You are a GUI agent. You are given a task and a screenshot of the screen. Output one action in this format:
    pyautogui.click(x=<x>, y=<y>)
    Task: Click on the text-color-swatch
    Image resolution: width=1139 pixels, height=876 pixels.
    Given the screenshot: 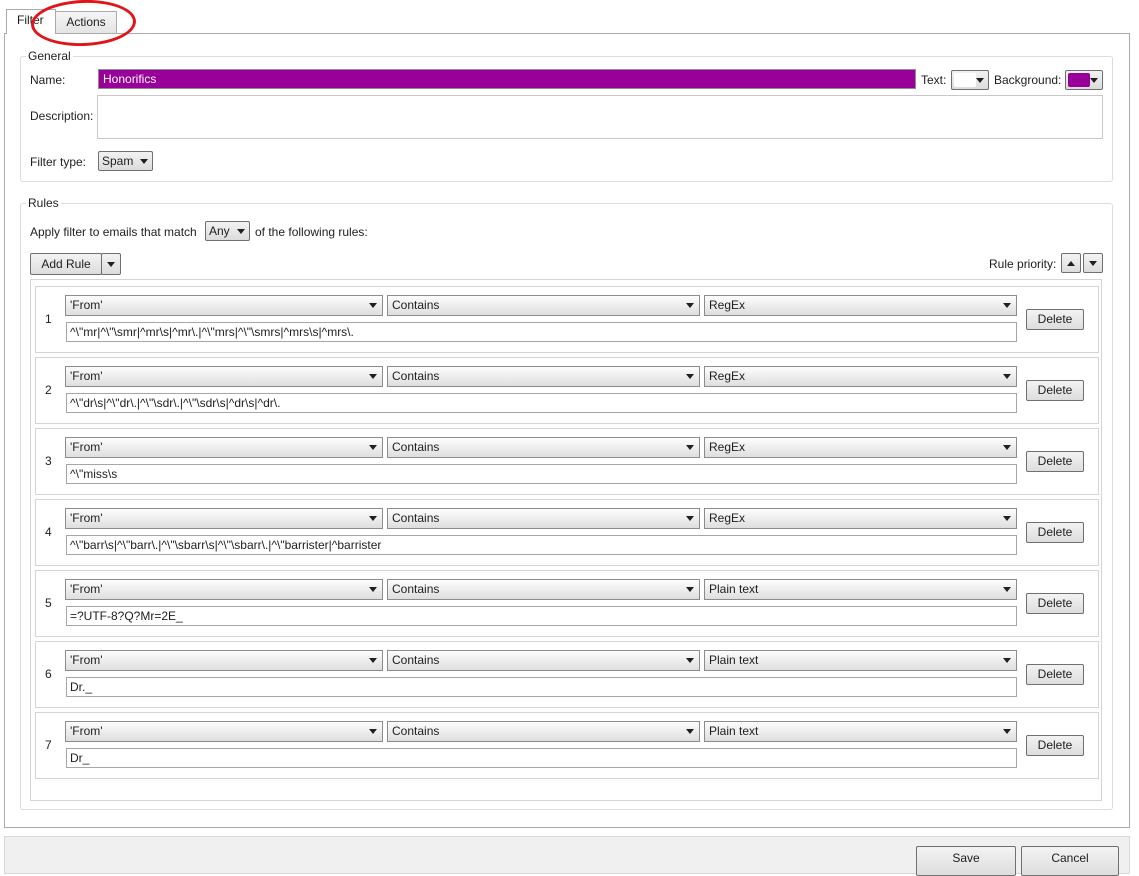 What is the action you would take?
    pyautogui.click(x=965, y=80)
    